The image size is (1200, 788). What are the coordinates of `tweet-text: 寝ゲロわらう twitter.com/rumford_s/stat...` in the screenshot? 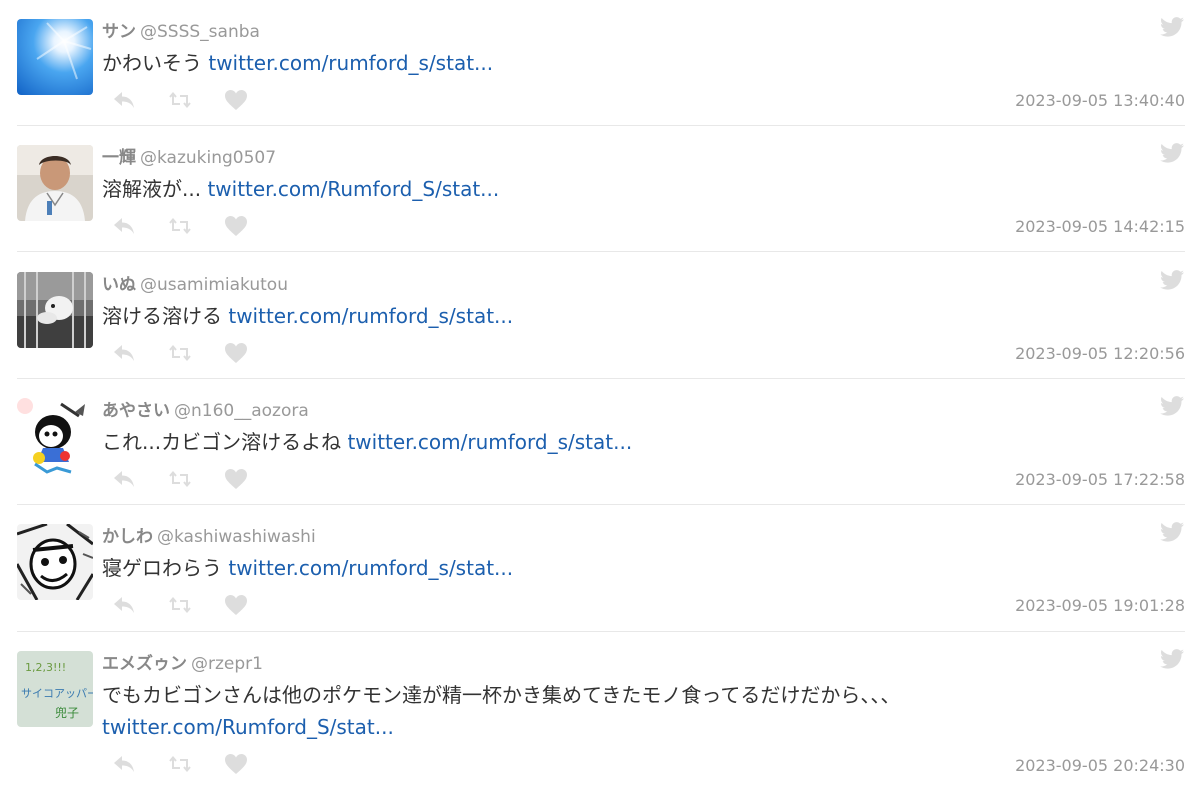 It's located at (642, 568).